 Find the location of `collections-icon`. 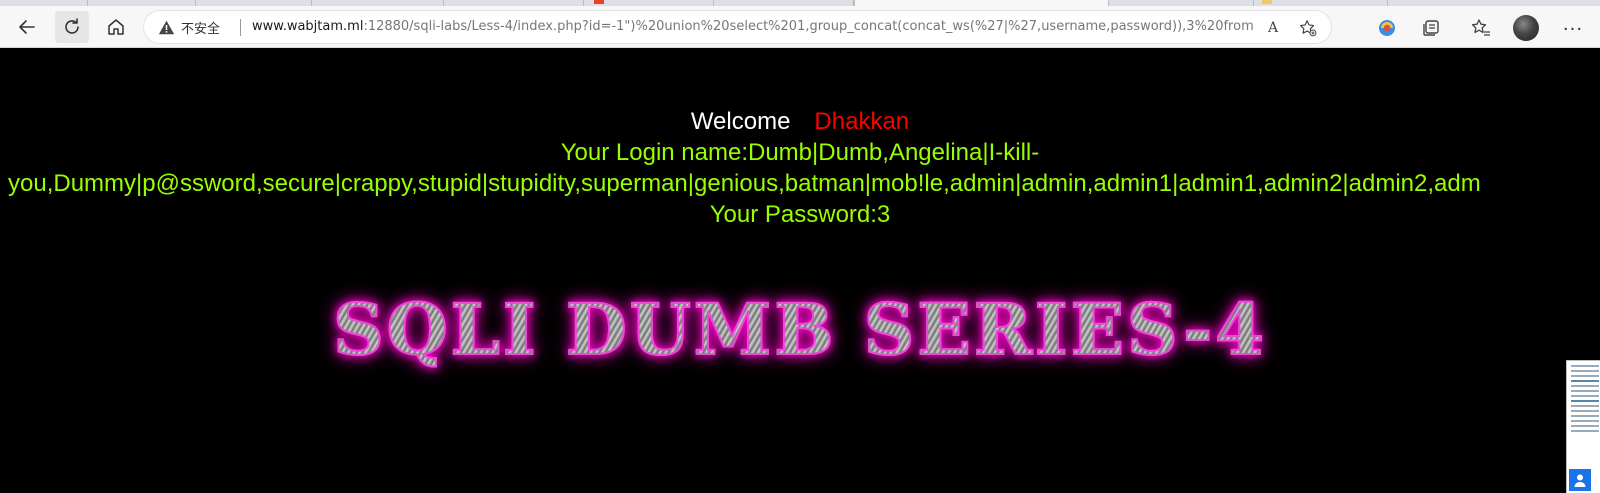

collections-icon is located at coordinates (1431, 28).